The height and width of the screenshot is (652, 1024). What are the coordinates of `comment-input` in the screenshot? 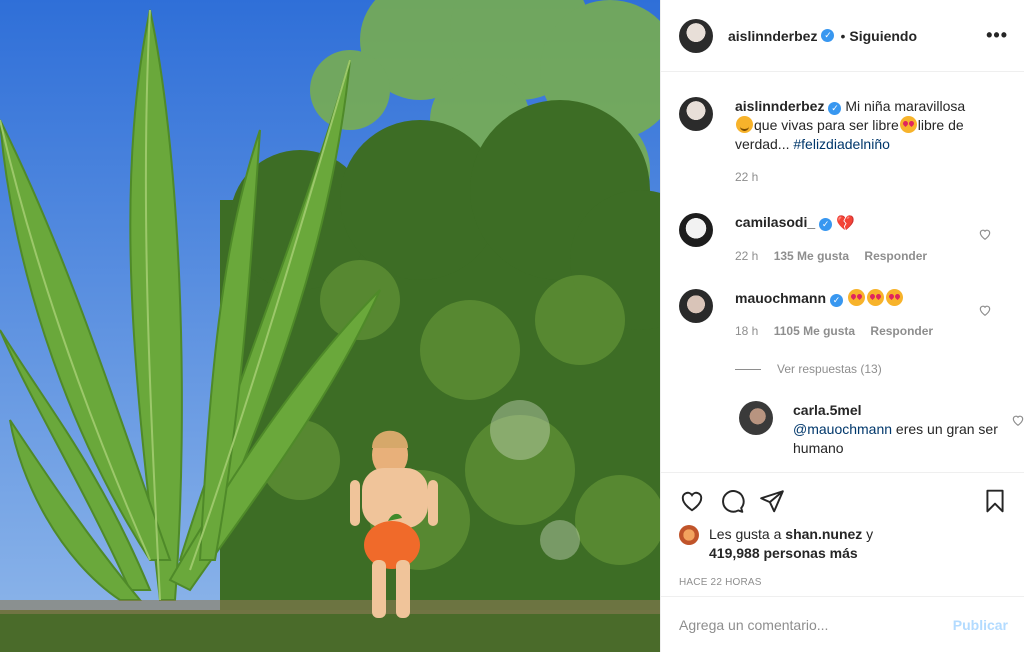 It's located at (816, 624).